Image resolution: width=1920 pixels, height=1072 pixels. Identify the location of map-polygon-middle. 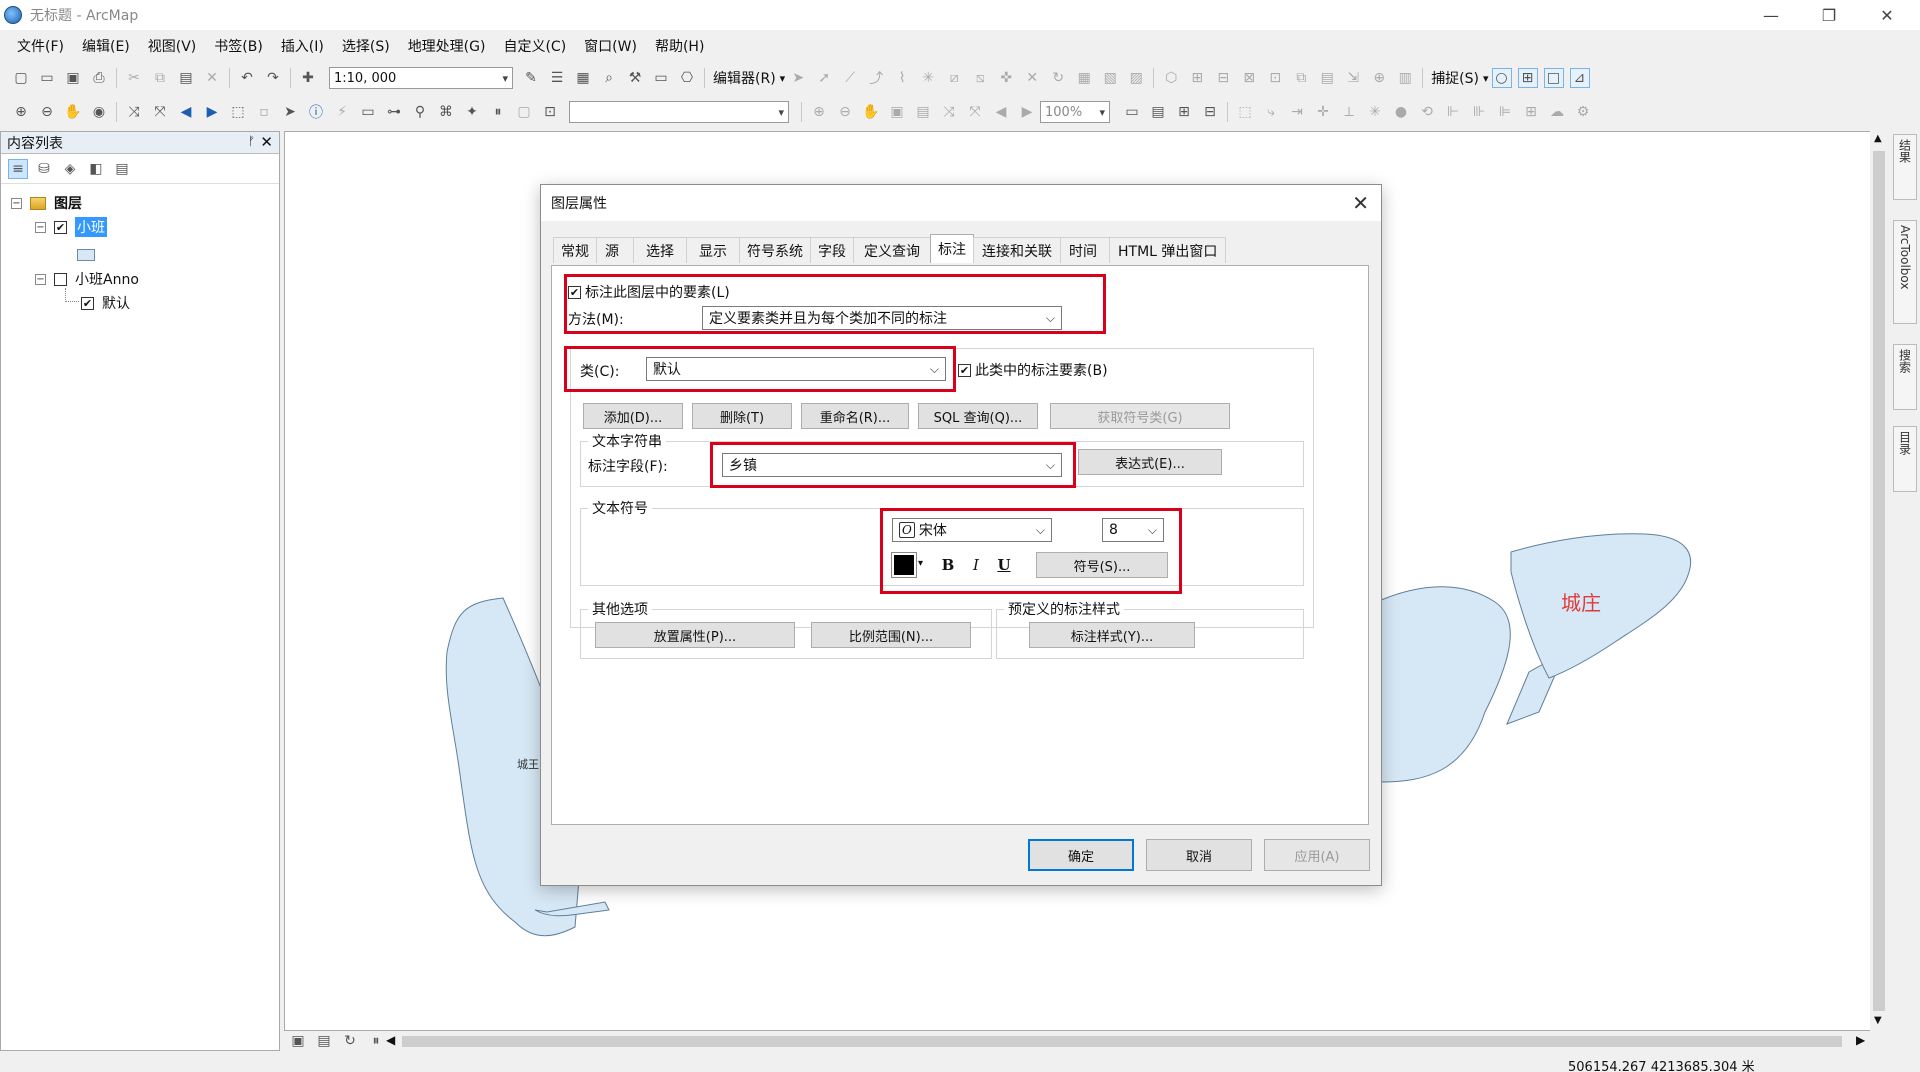
(1445, 684).